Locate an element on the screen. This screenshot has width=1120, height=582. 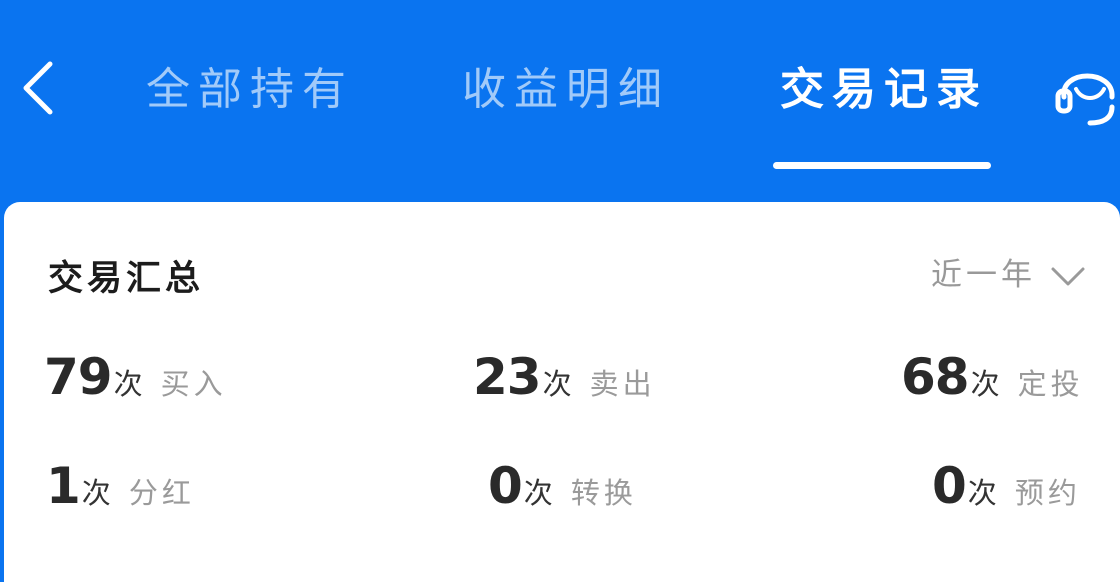
stat-label: 分红 is located at coordinates (161, 493).